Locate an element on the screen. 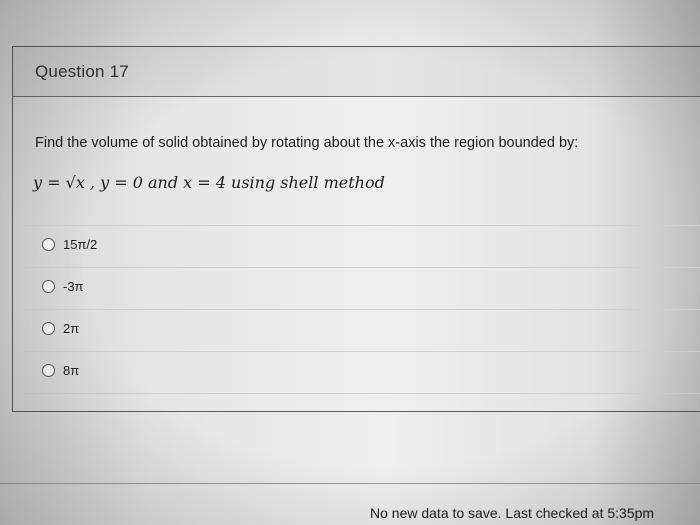 This screenshot has width=700, height=525. answer-option-4: 8π is located at coordinates (361, 372).